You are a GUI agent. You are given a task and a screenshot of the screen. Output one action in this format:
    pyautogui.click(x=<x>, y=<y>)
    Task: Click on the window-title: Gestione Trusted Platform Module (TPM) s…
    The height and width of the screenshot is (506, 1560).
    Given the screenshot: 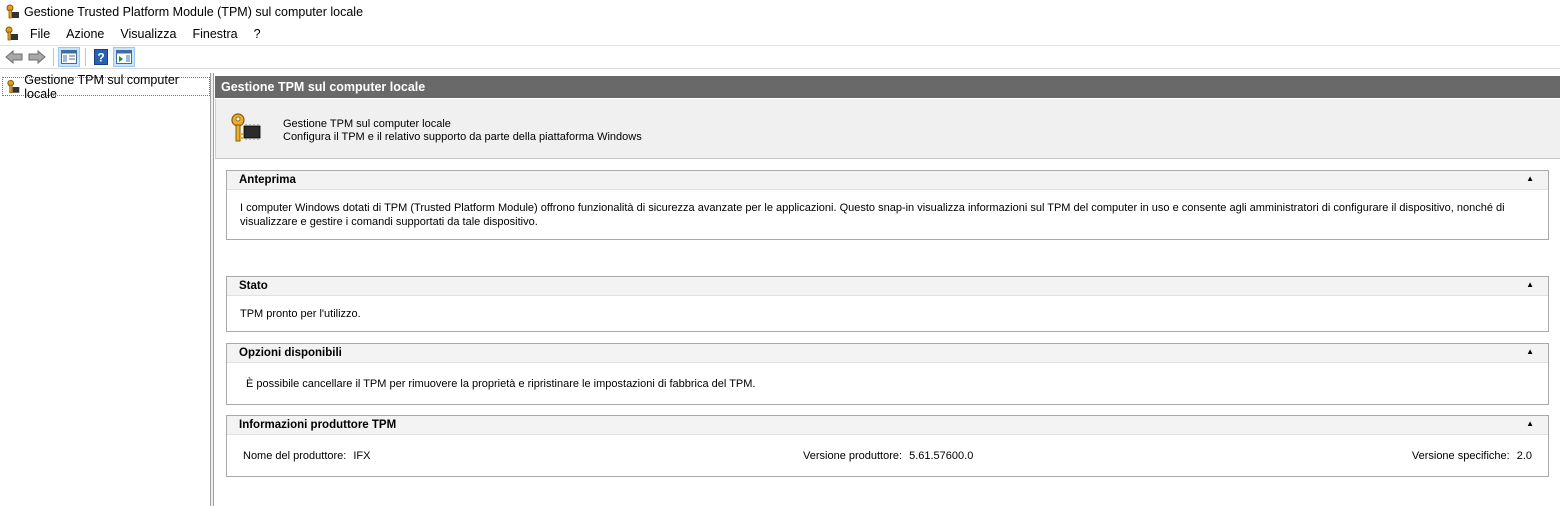 What is the action you would take?
    pyautogui.click(x=194, y=11)
    